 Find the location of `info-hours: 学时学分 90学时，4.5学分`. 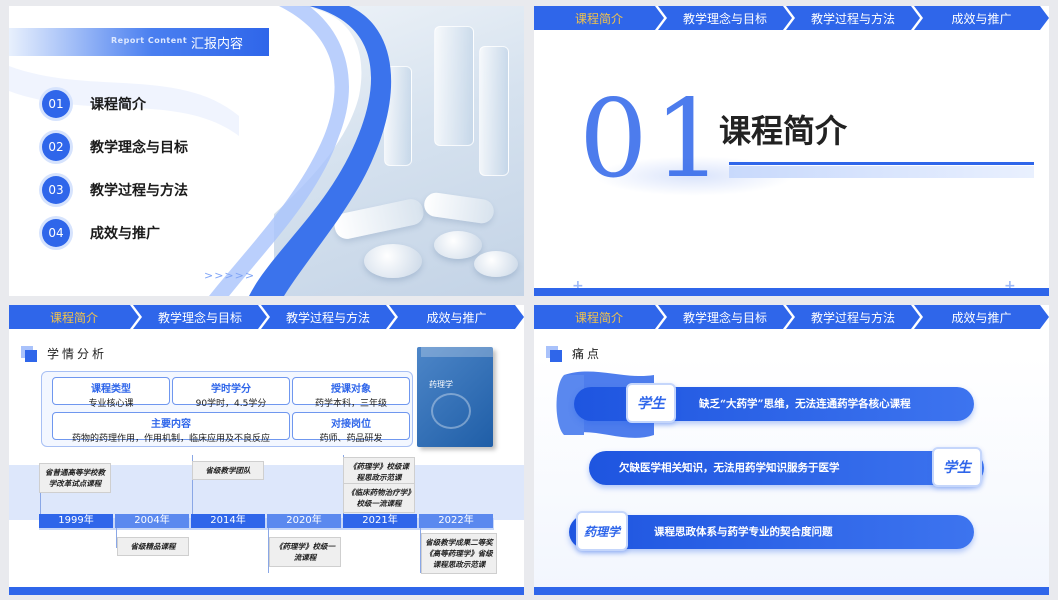

info-hours: 学时学分 90学时，4.5学分 is located at coordinates (231, 393).